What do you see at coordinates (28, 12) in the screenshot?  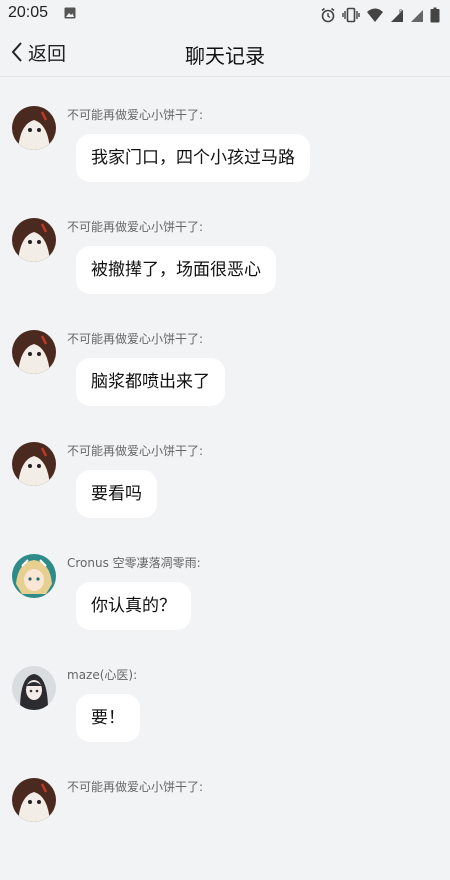 I see `status-time: 20:05` at bounding box center [28, 12].